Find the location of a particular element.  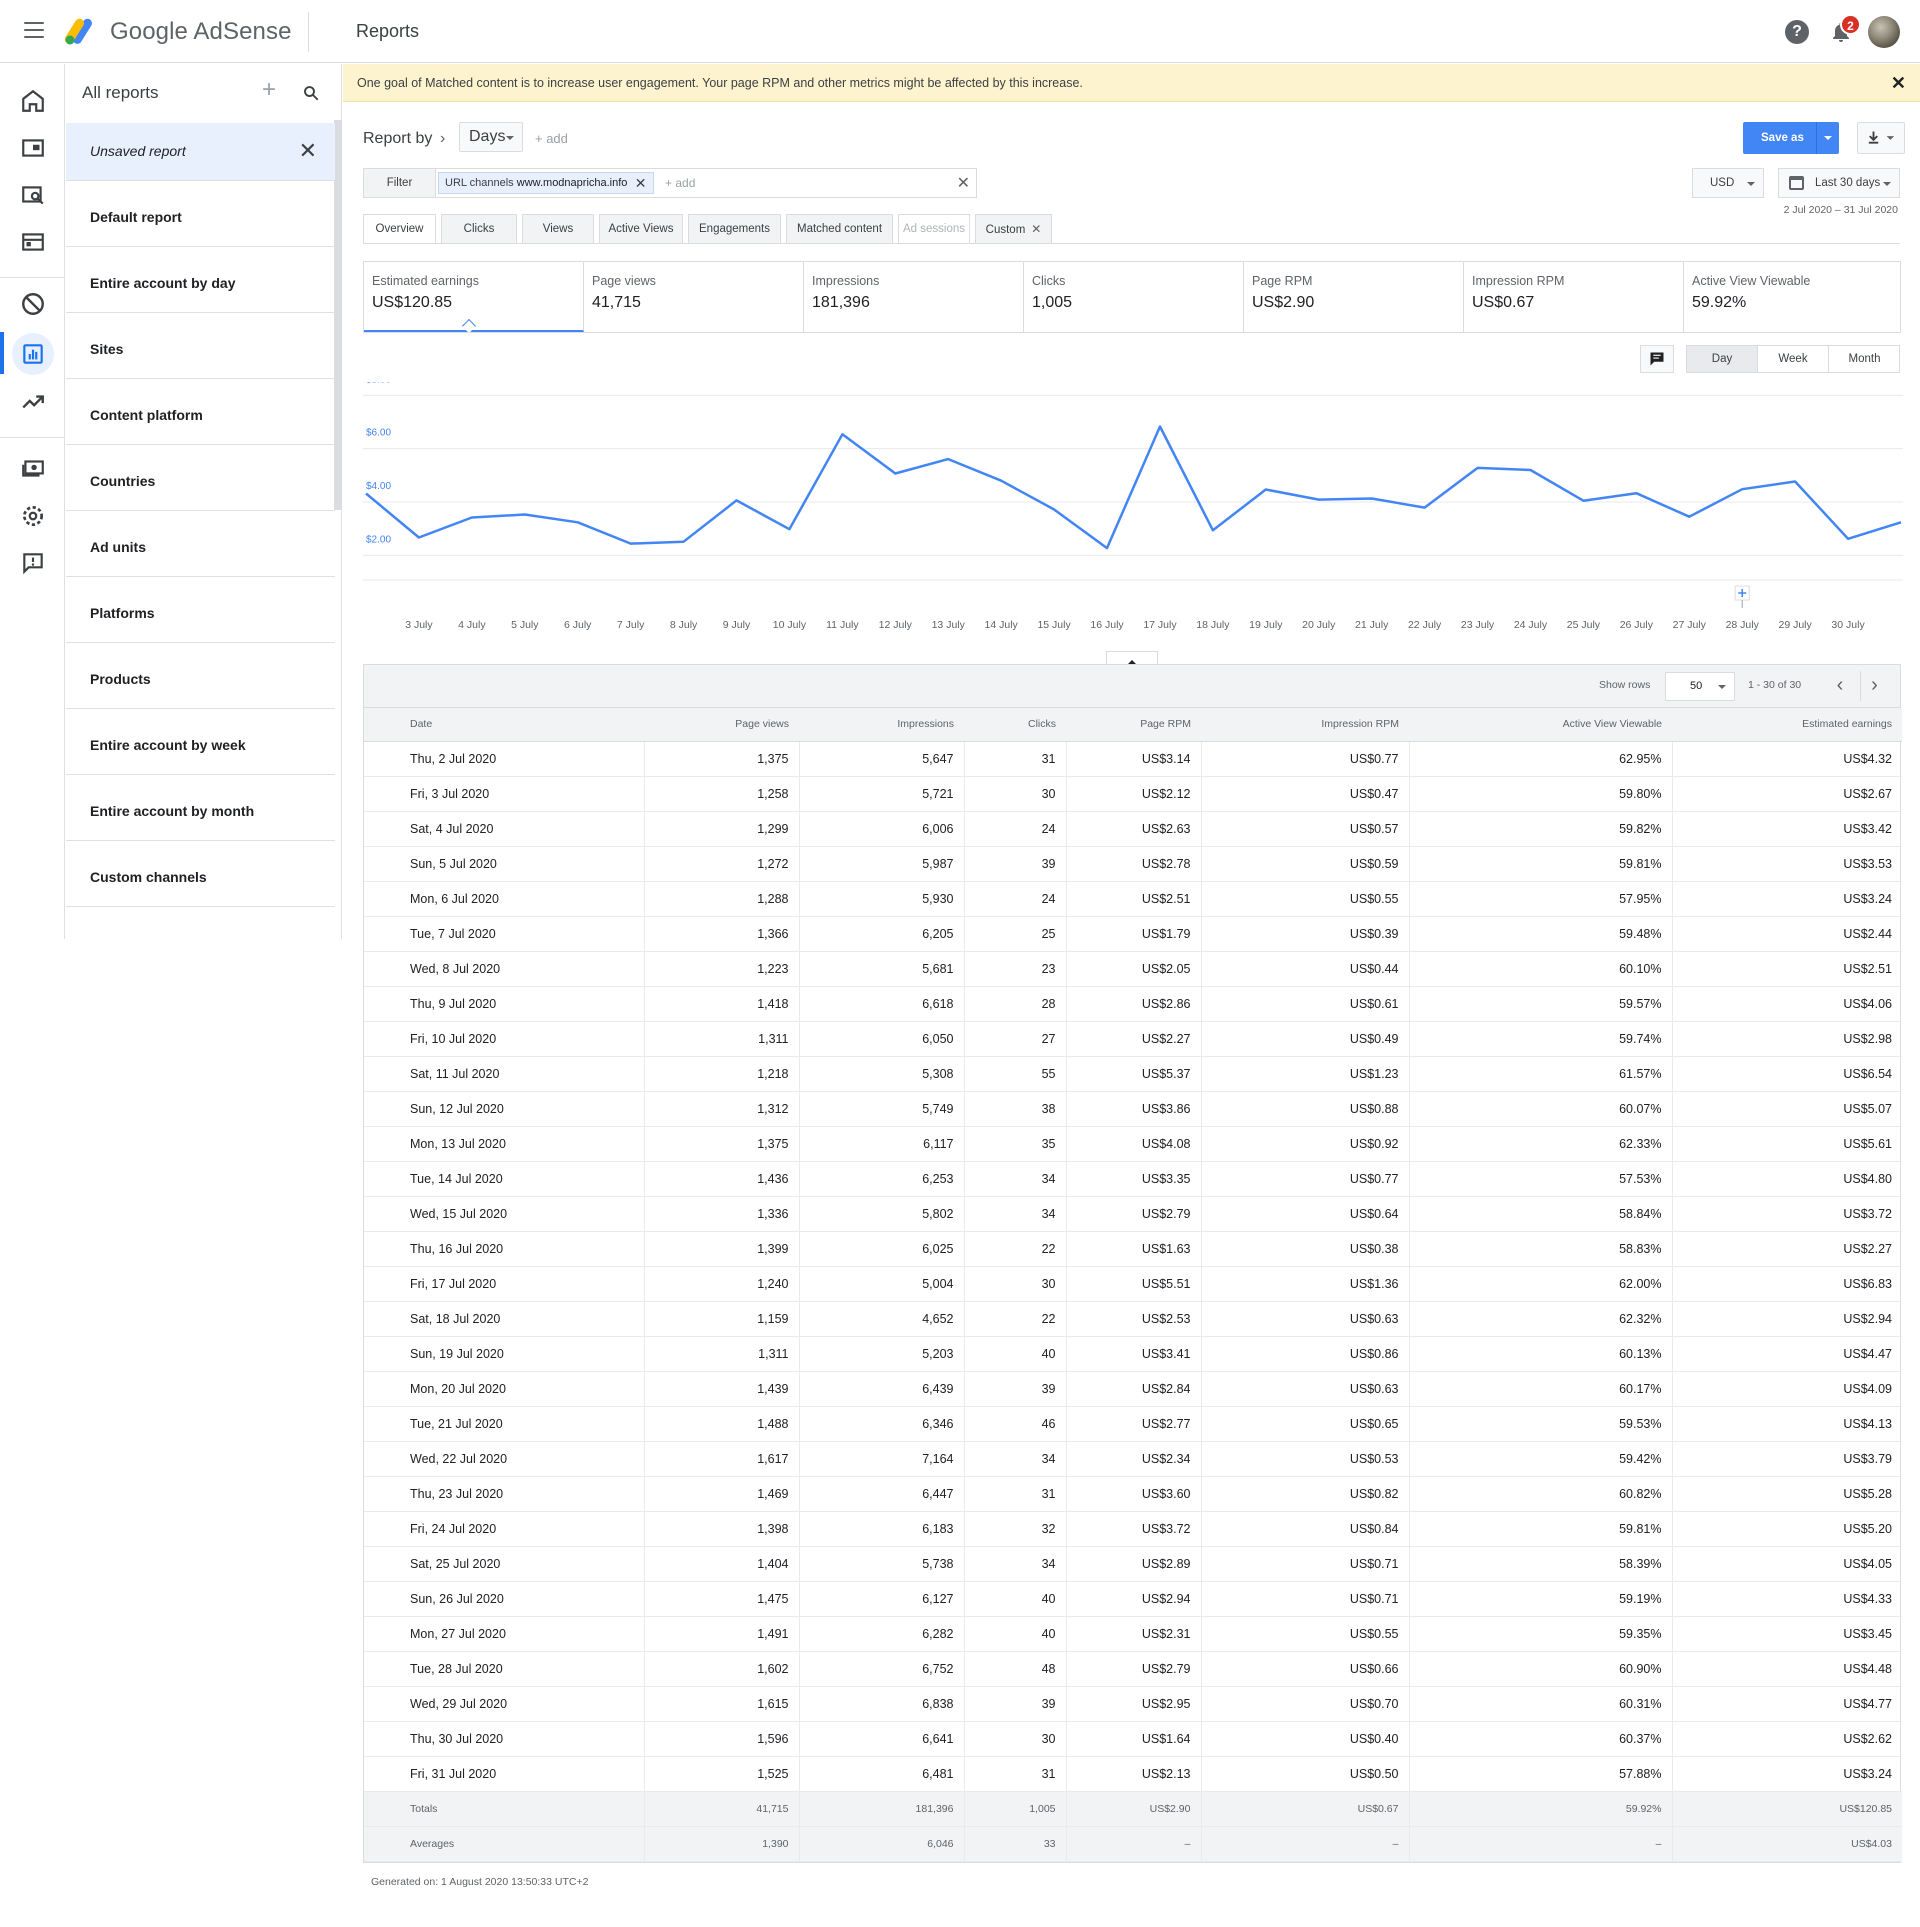

home-icon is located at coordinates (33, 101).